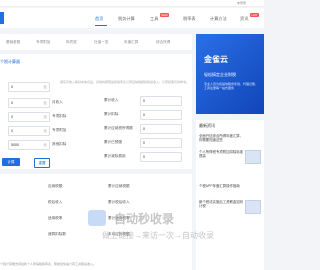  I want to click on watermark: 自动秒收录 做上链接→来访一次→自动收录, so click(168, 230).